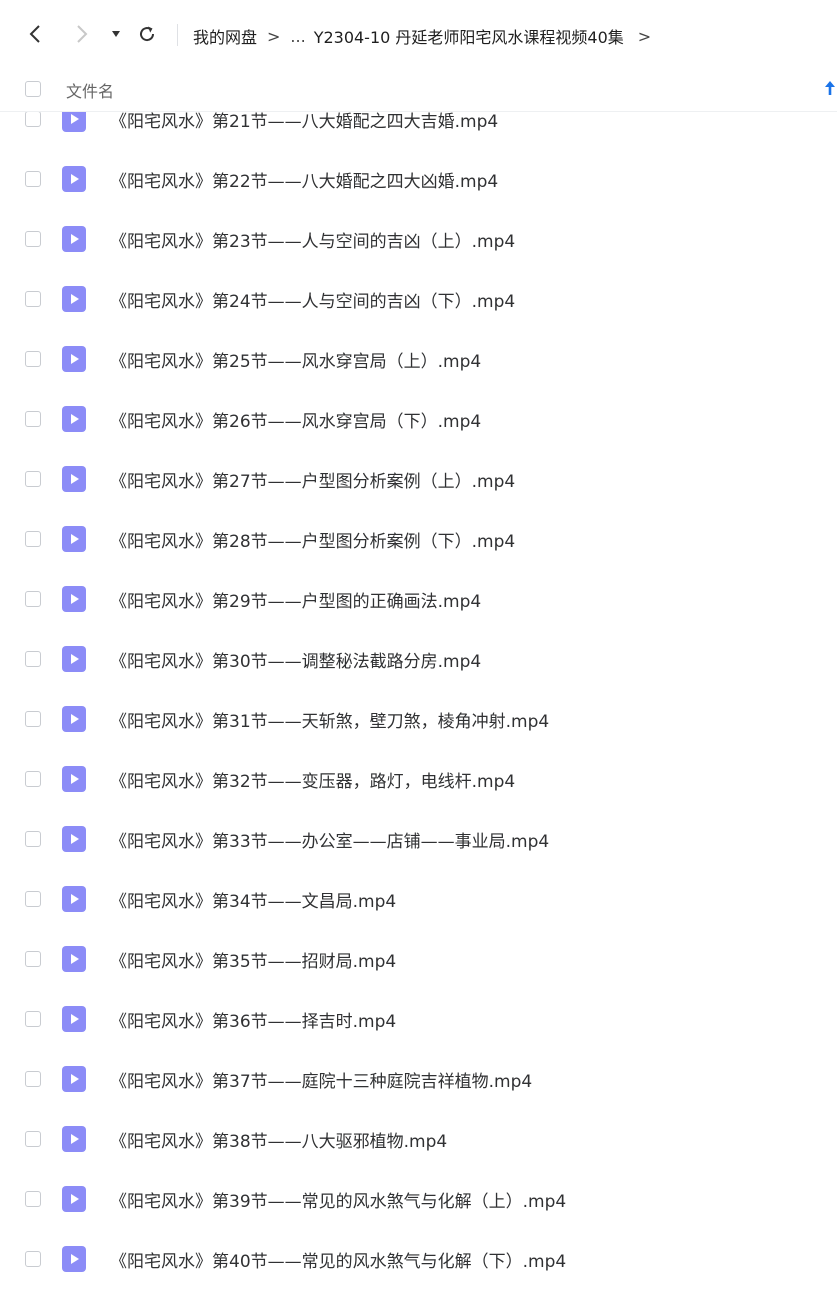  I want to click on file-row: 《阳宅风水》第39节——常见的风水煞气与化解（上）.mp4, so click(418, 1199).